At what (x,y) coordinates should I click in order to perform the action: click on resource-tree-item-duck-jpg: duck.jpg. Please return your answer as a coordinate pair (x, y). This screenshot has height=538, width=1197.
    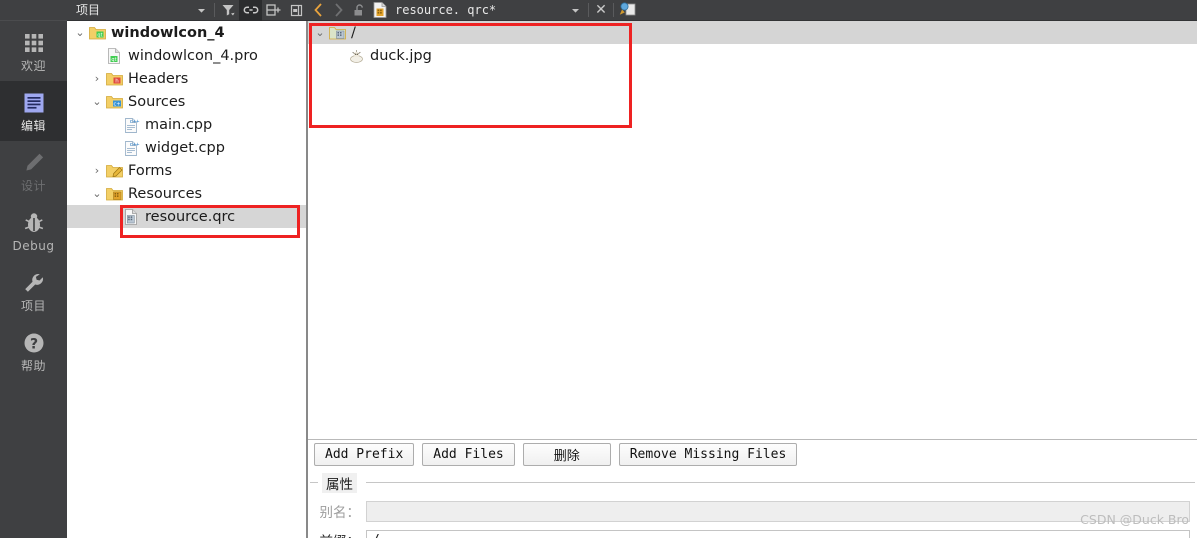
    Looking at the image, I should click on (752, 55).